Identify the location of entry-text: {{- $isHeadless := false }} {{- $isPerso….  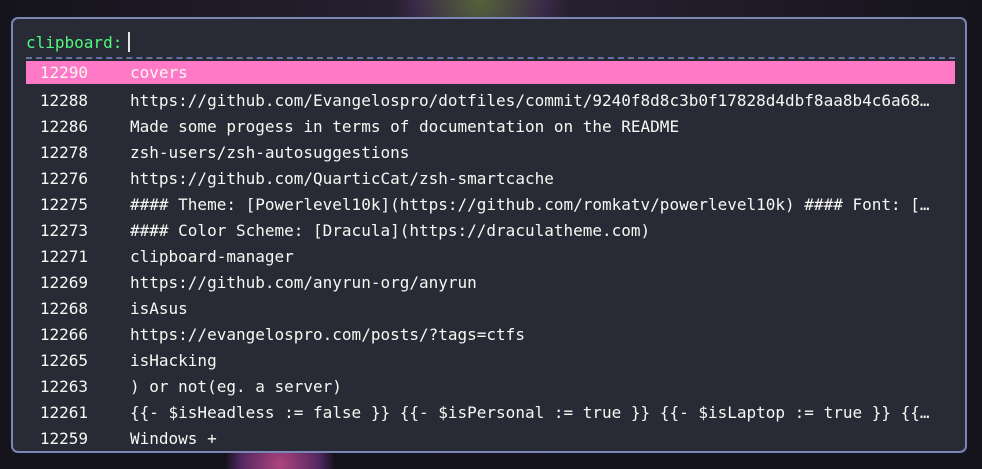
(530, 412).